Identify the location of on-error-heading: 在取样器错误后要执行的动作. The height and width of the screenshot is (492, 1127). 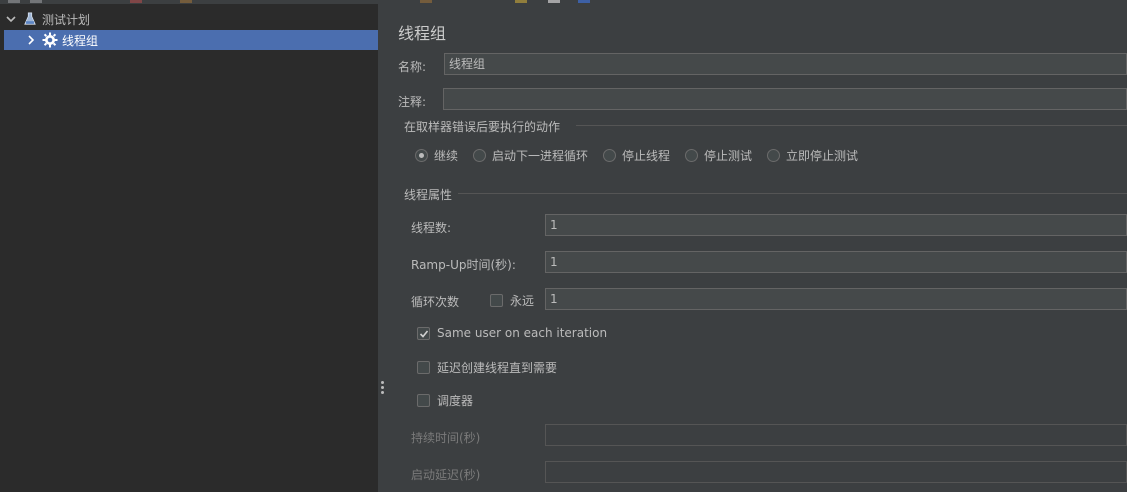
(482, 127).